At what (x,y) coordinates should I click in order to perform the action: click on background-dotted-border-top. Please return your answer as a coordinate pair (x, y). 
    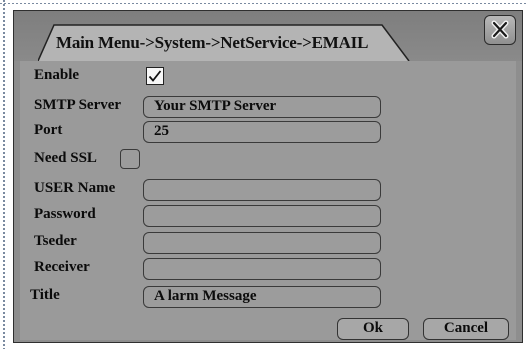
    Looking at the image, I should click on (263, 3).